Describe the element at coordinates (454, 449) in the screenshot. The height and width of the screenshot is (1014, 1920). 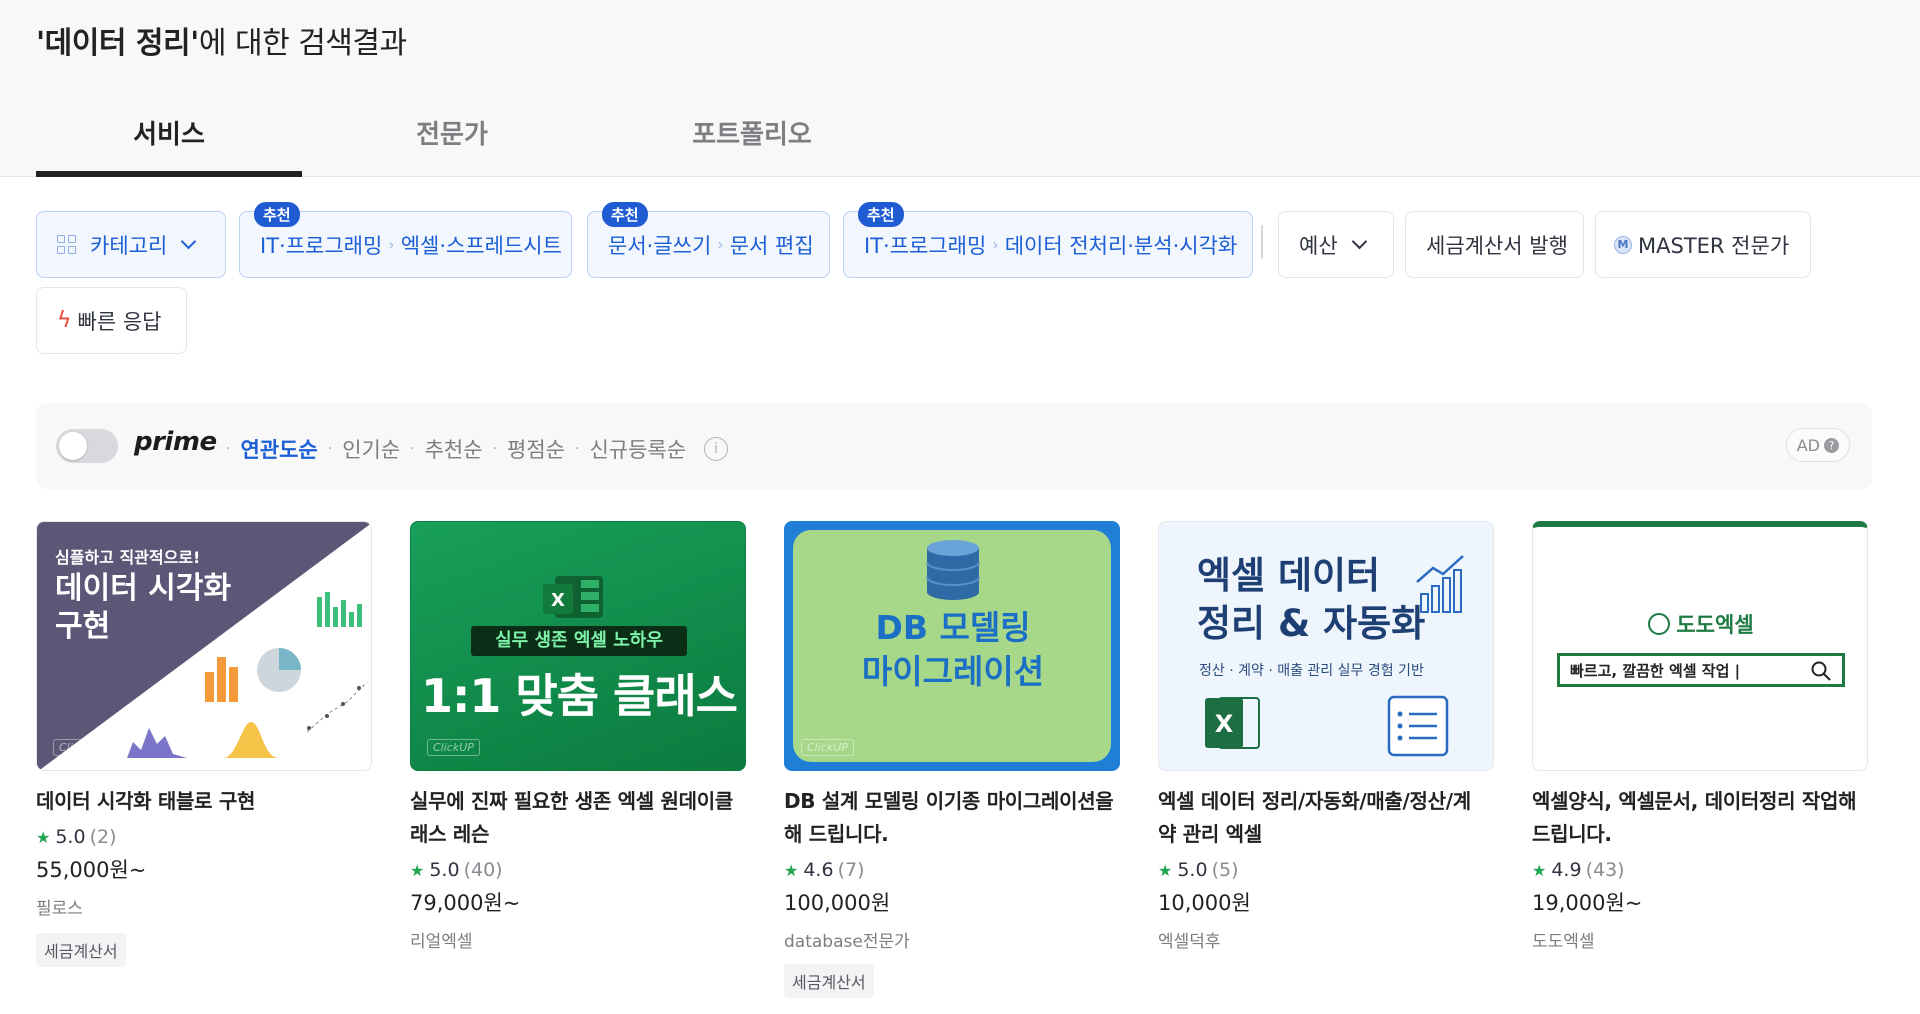
I see `sort-recommended: 추천순` at that location.